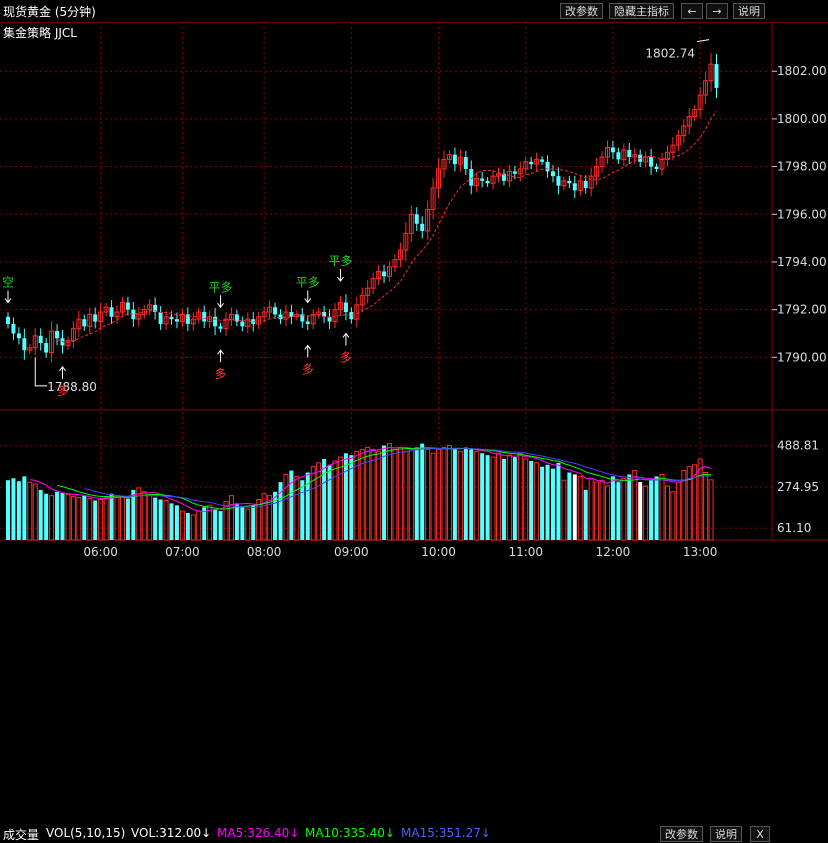 This screenshot has height=843, width=828. What do you see at coordinates (351, 552) in the screenshot?
I see `time-tick-label: 09:00` at bounding box center [351, 552].